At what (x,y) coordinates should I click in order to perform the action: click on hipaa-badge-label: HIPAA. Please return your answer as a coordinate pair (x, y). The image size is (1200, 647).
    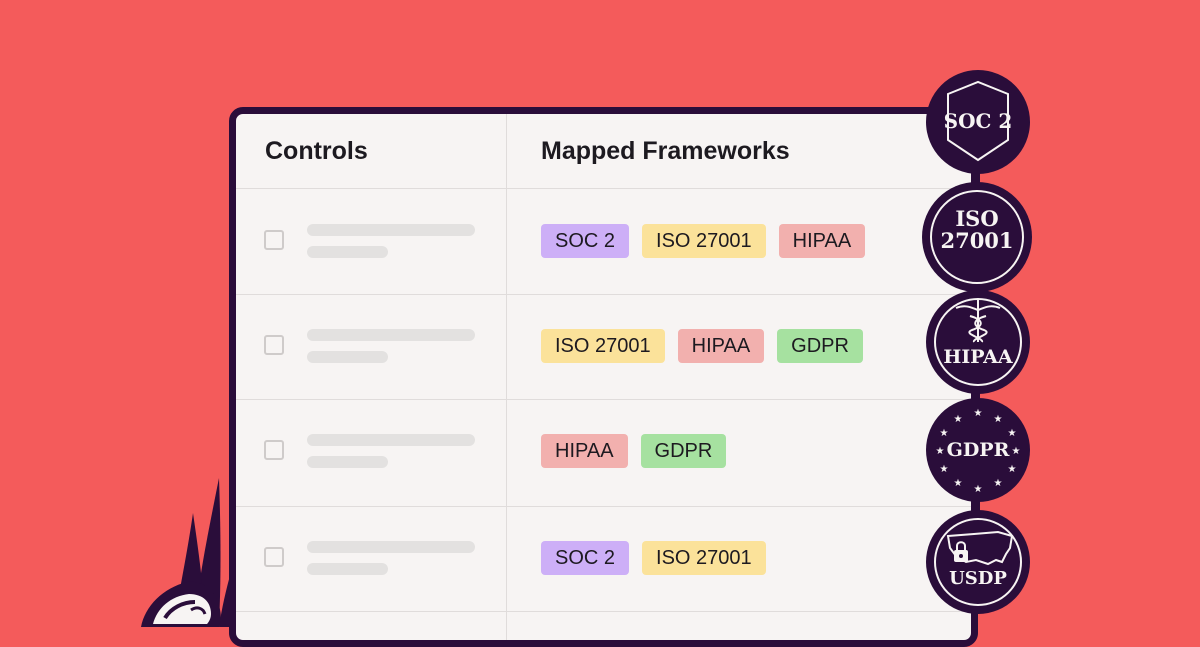
    Looking at the image, I should click on (978, 357).